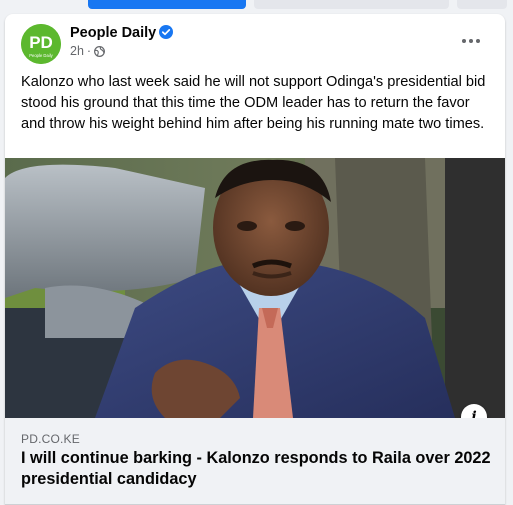 The width and height of the screenshot is (513, 505). I want to click on globe-icon, so click(100, 51).